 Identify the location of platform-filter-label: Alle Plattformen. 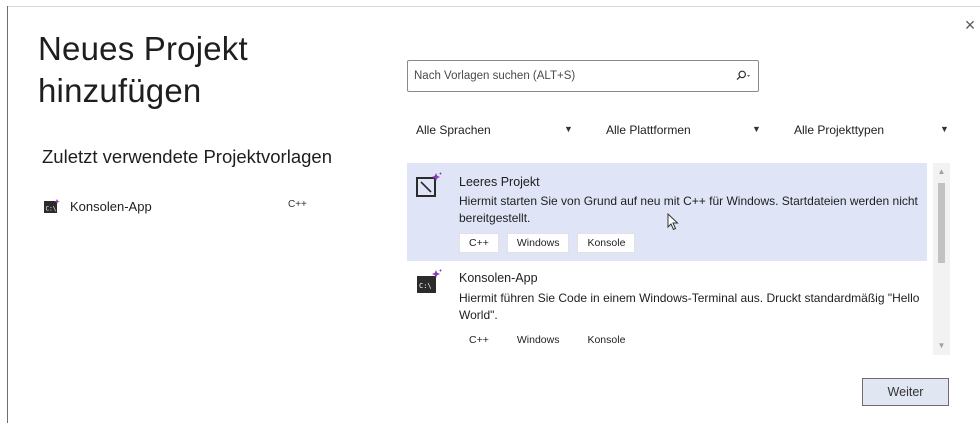
(648, 130).